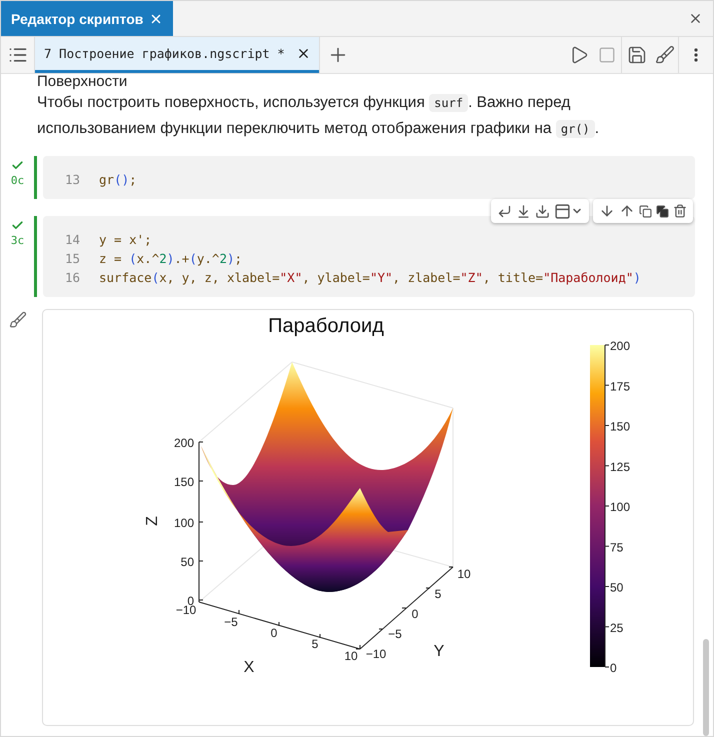 This screenshot has width=714, height=737. What do you see at coordinates (439, 651) in the screenshot?
I see `axis-label: Y` at bounding box center [439, 651].